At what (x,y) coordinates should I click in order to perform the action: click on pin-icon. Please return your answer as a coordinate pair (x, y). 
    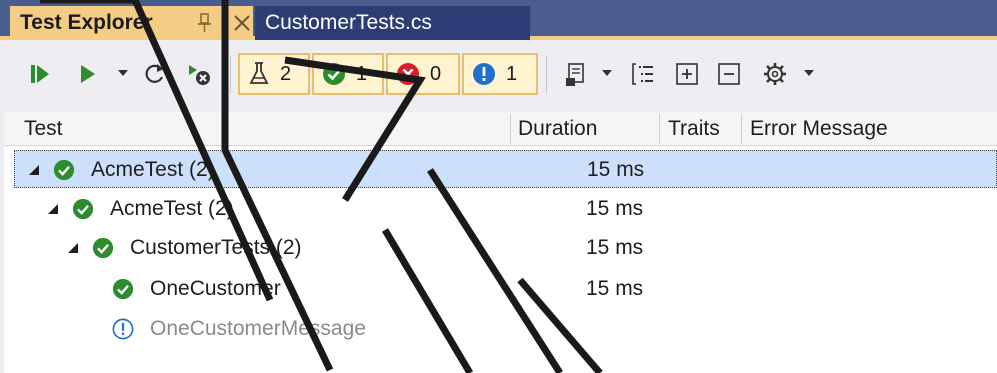
    Looking at the image, I should click on (205, 23).